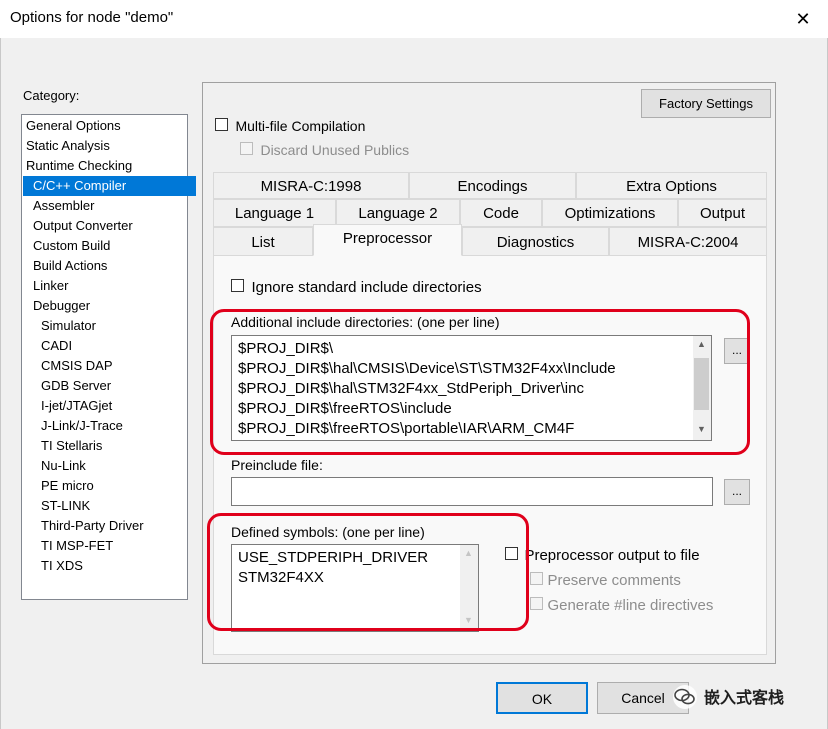 Image resolution: width=828 pixels, height=729 pixels. I want to click on generate-line-label: Generate #line directives, so click(630, 605).